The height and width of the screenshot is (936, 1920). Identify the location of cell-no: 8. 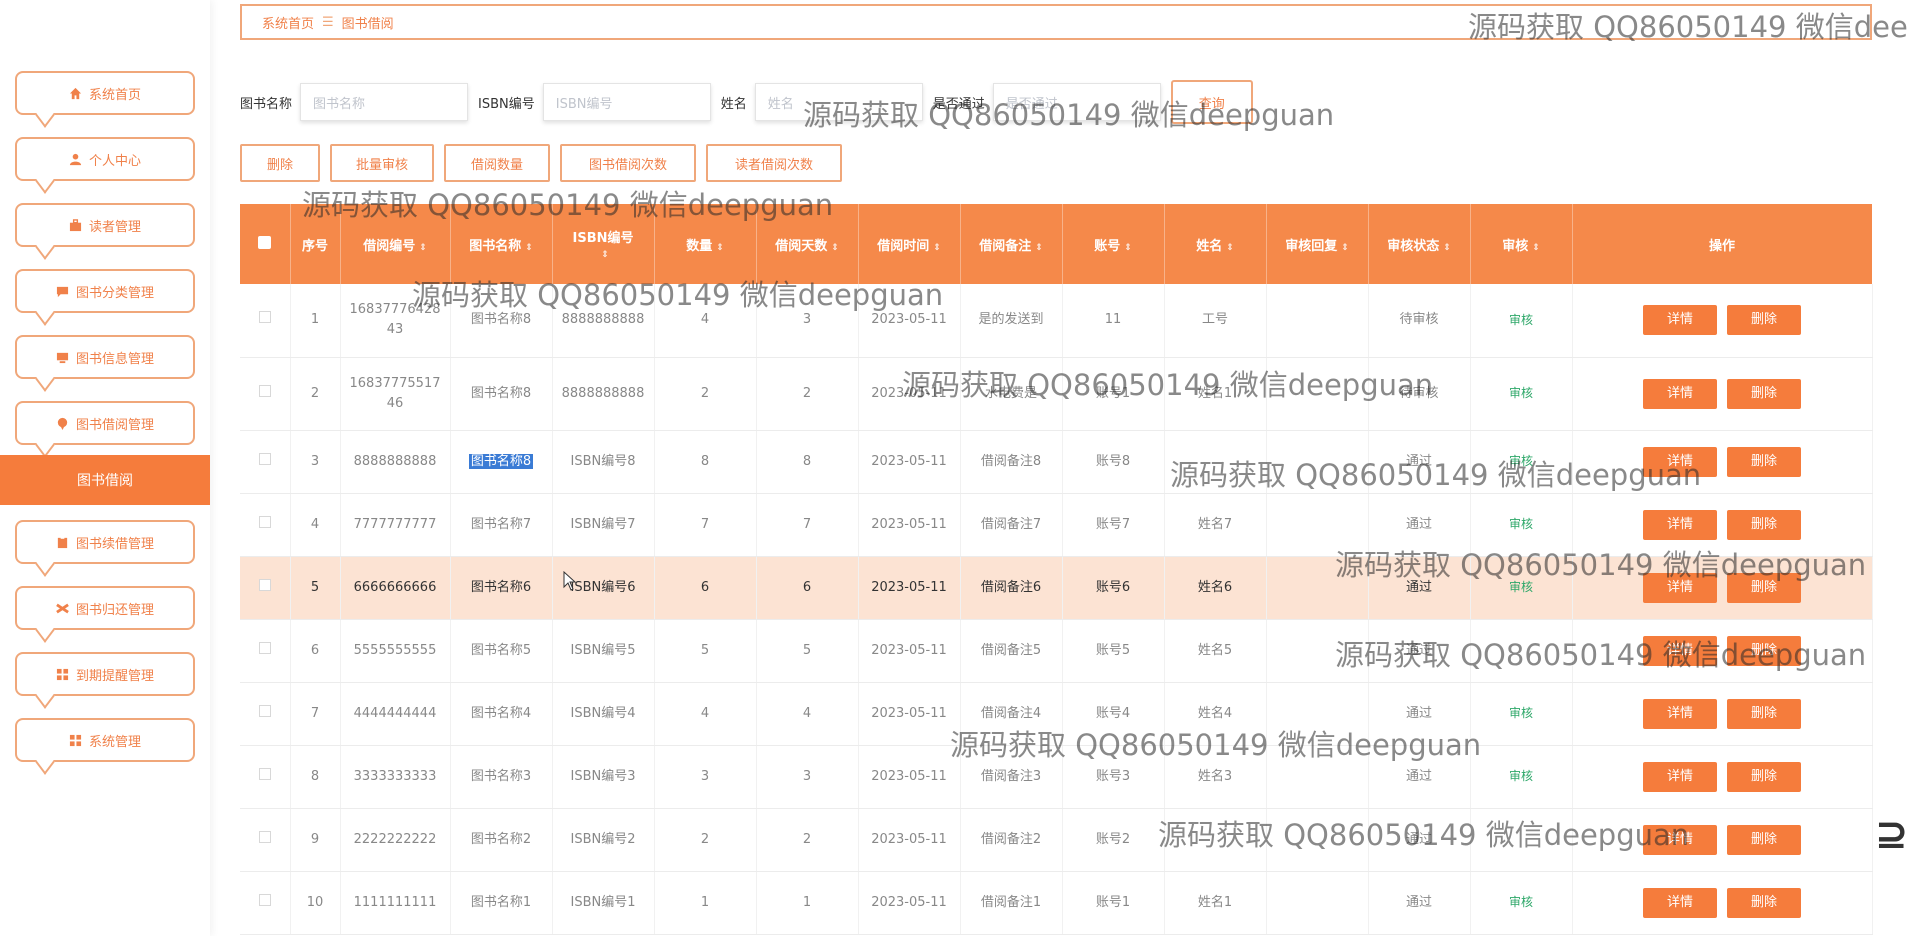
(315, 776).